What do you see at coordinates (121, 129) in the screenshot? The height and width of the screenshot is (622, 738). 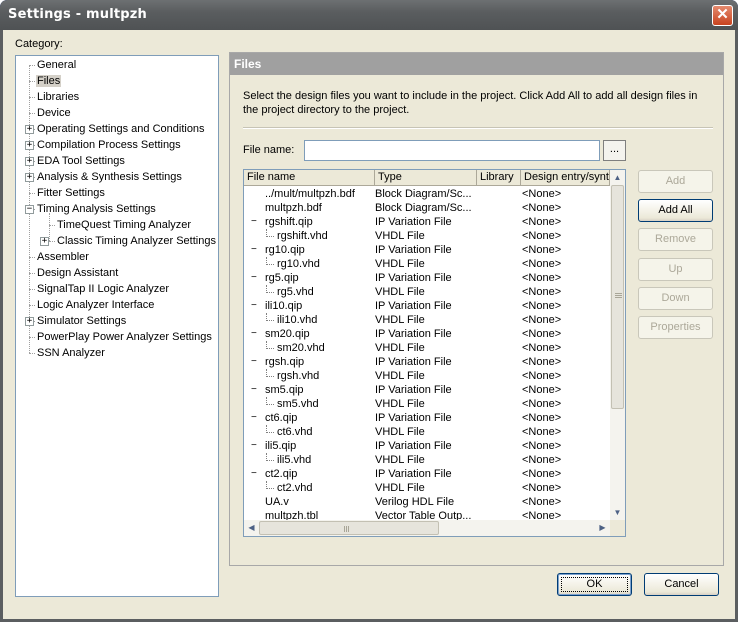 I see `tree-item: Operating Settings and Conditions` at bounding box center [121, 129].